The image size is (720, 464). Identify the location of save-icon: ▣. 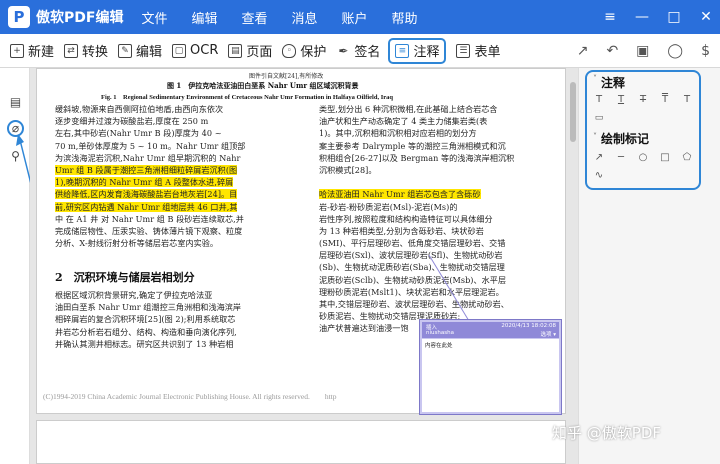
(642, 51).